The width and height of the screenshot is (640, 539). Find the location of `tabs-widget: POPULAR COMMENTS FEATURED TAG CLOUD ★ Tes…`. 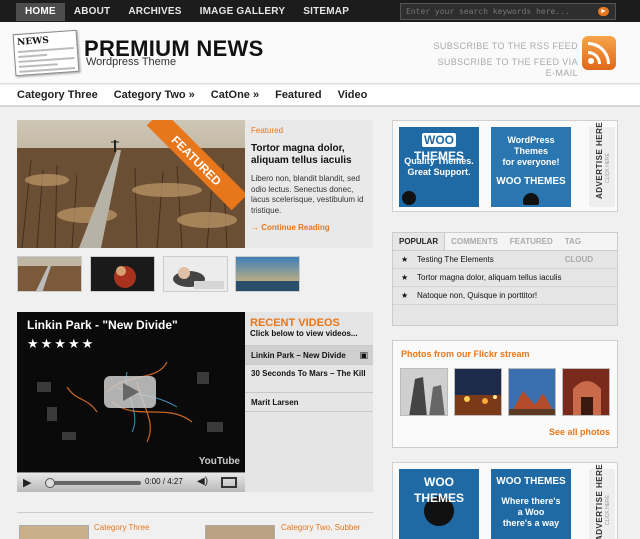

tabs-widget: POPULAR COMMENTS FEATURED TAG CLOUD ★ Tes… is located at coordinates (505, 279).